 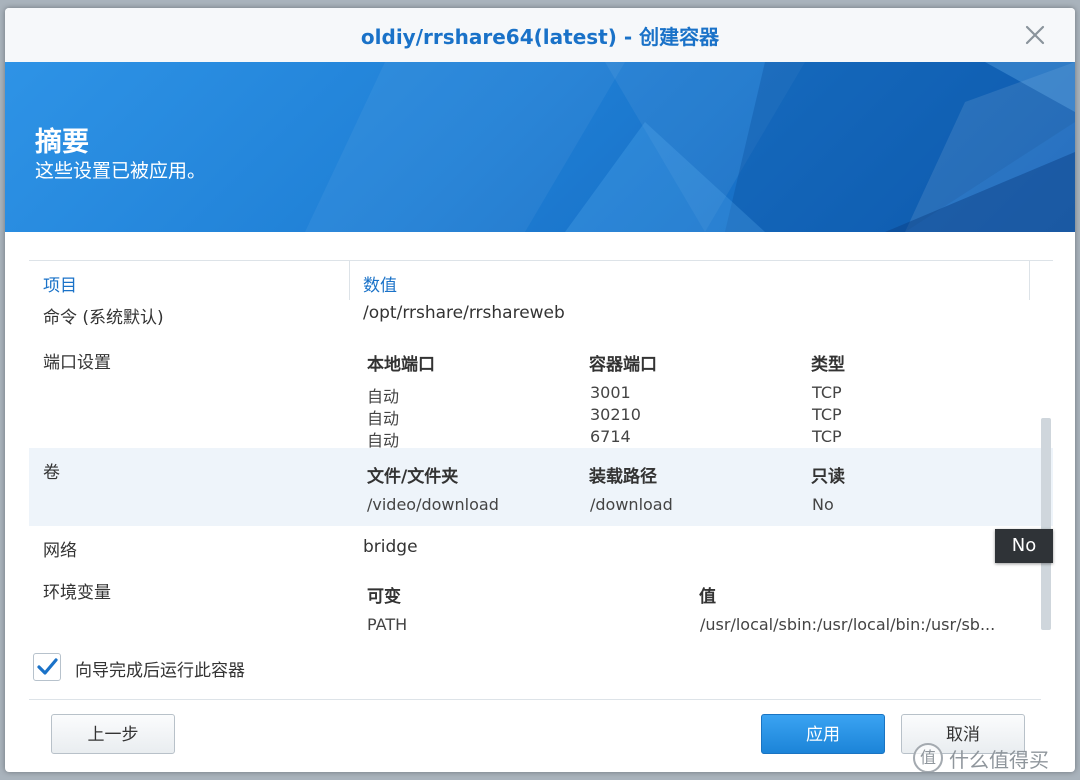 What do you see at coordinates (623, 477) in the screenshot?
I see `volumes-header-mount: 装载路径` at bounding box center [623, 477].